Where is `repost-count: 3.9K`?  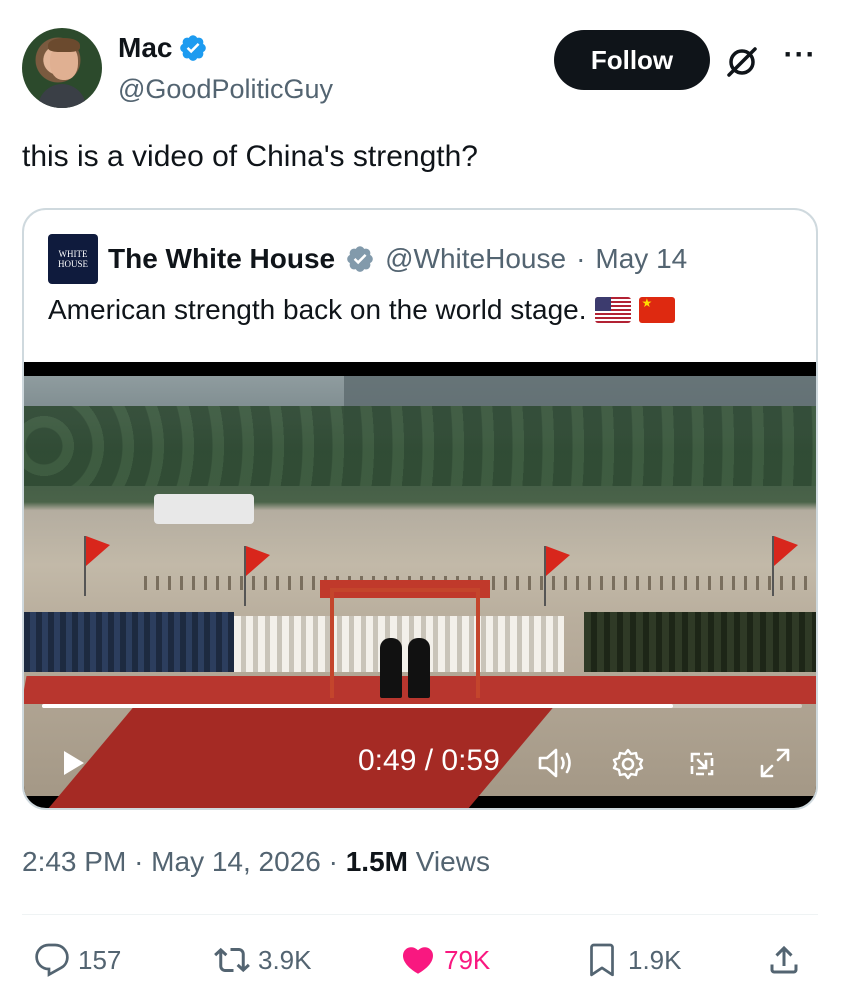
repost-count: 3.9K is located at coordinates (285, 959).